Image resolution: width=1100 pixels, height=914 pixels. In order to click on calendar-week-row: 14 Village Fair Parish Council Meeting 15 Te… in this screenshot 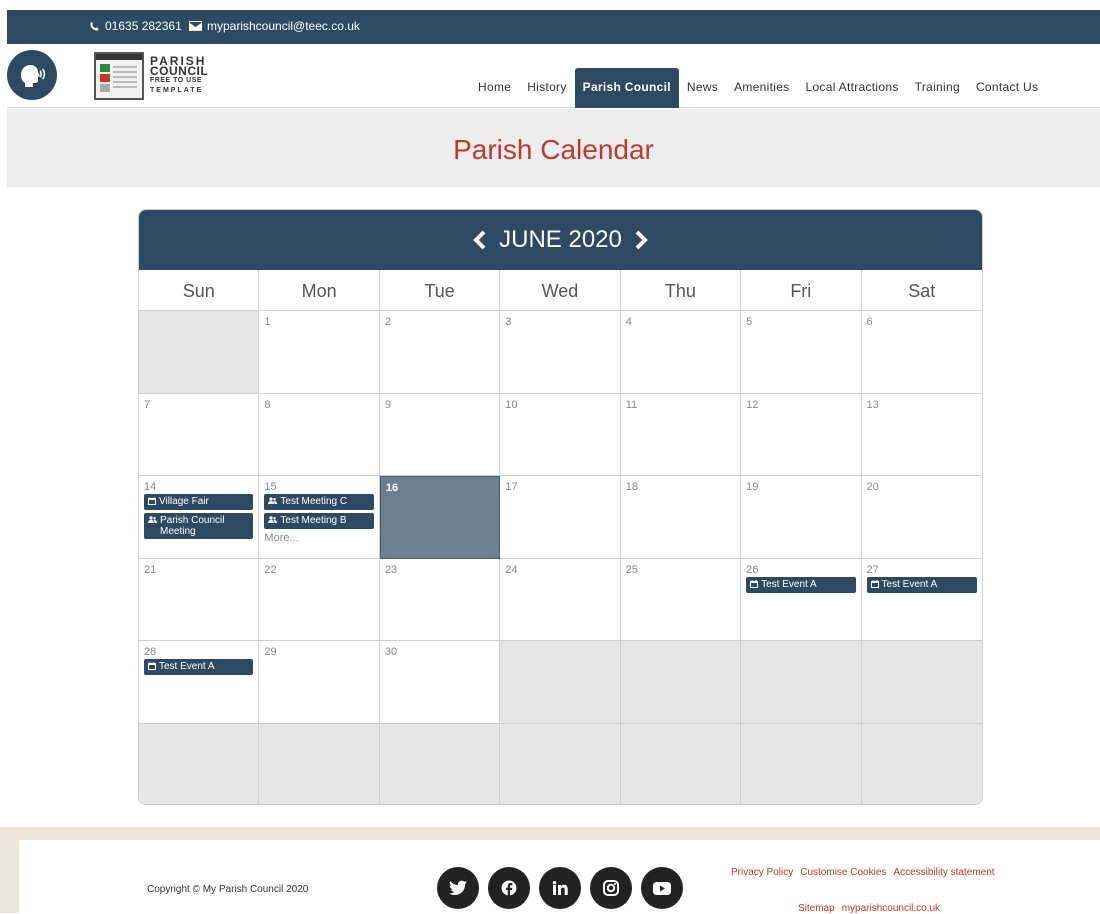, I will do `click(560, 517)`.